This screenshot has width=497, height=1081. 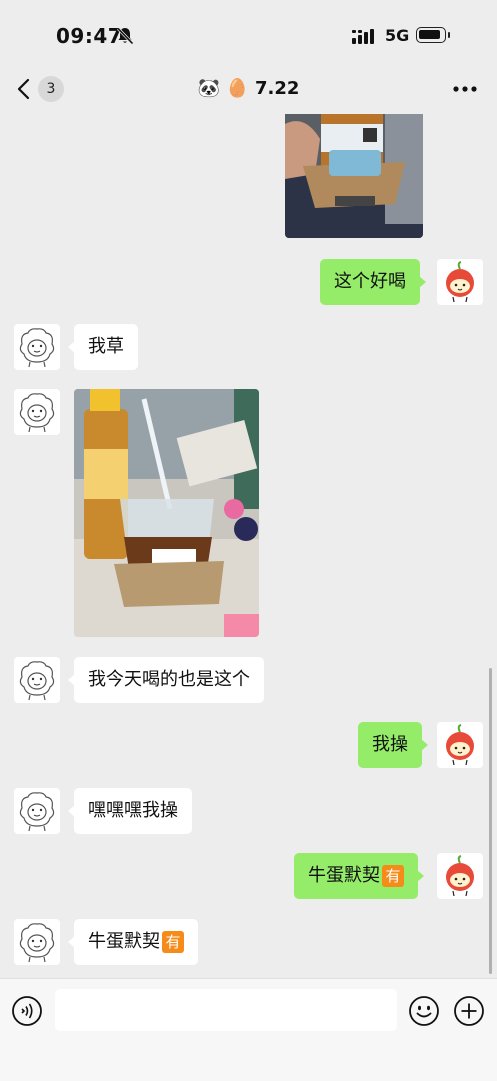 I want to click on message-bubble-received: 嘿嘿嘿我操, so click(x=130, y=811).